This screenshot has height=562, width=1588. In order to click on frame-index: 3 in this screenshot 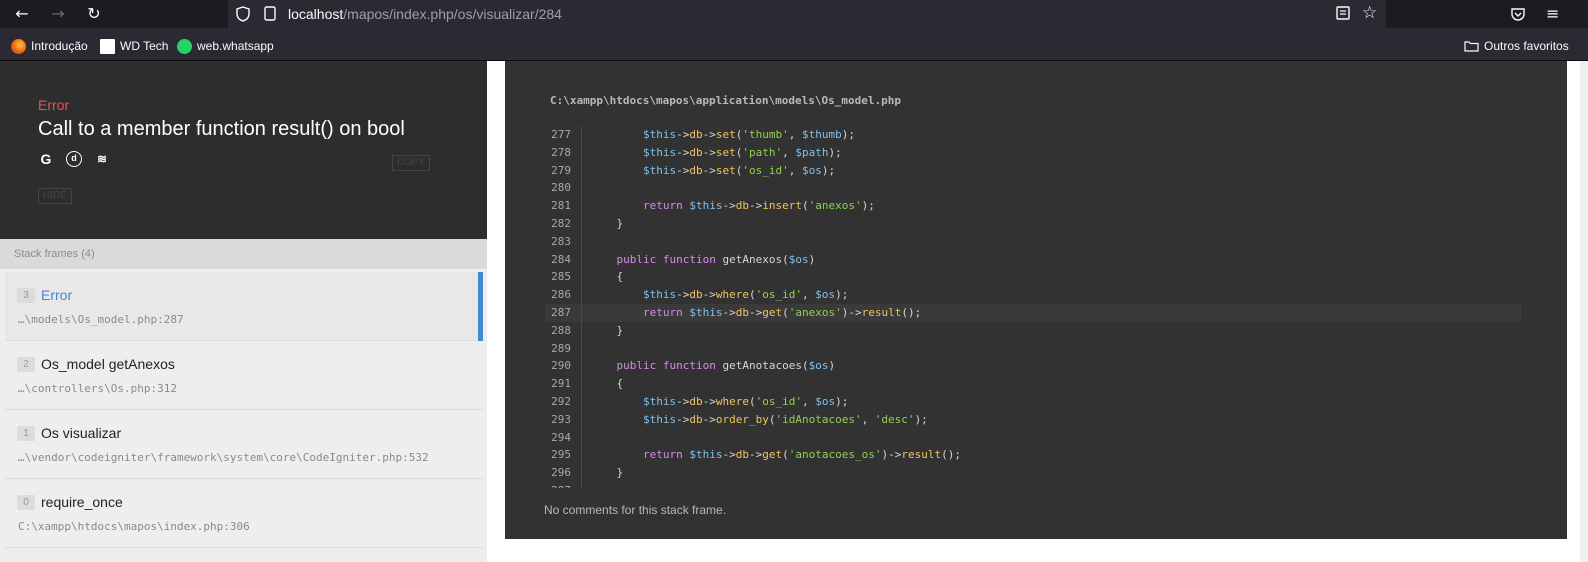, I will do `click(26, 295)`.